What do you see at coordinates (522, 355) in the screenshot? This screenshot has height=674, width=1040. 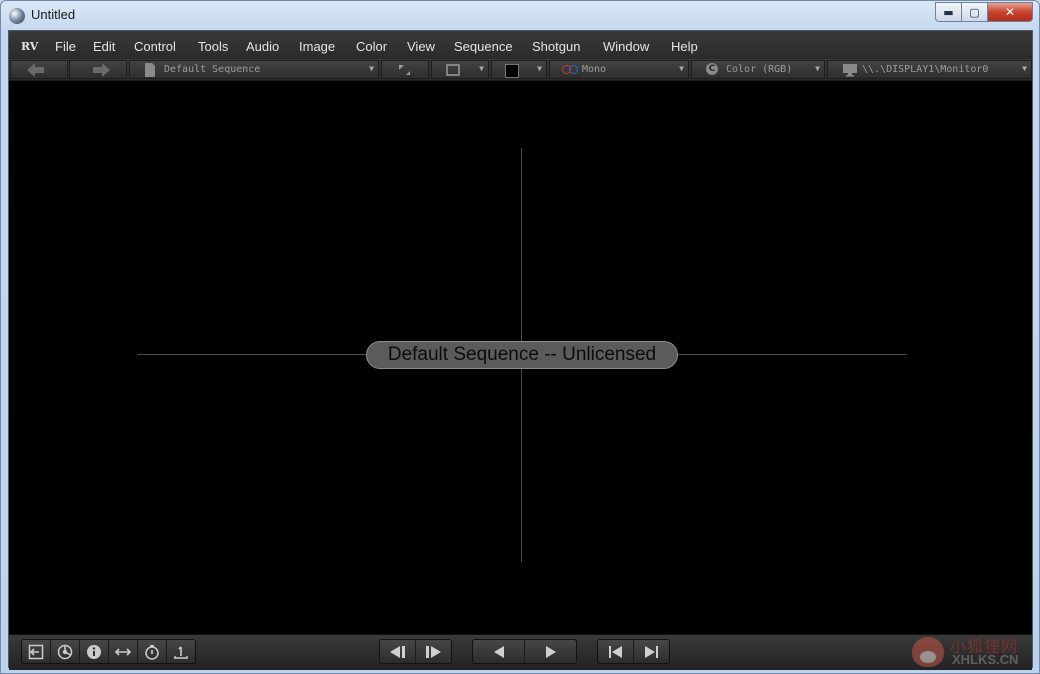 I see `sequence-overlay-label: Default Sequence -- Unlicensed` at bounding box center [522, 355].